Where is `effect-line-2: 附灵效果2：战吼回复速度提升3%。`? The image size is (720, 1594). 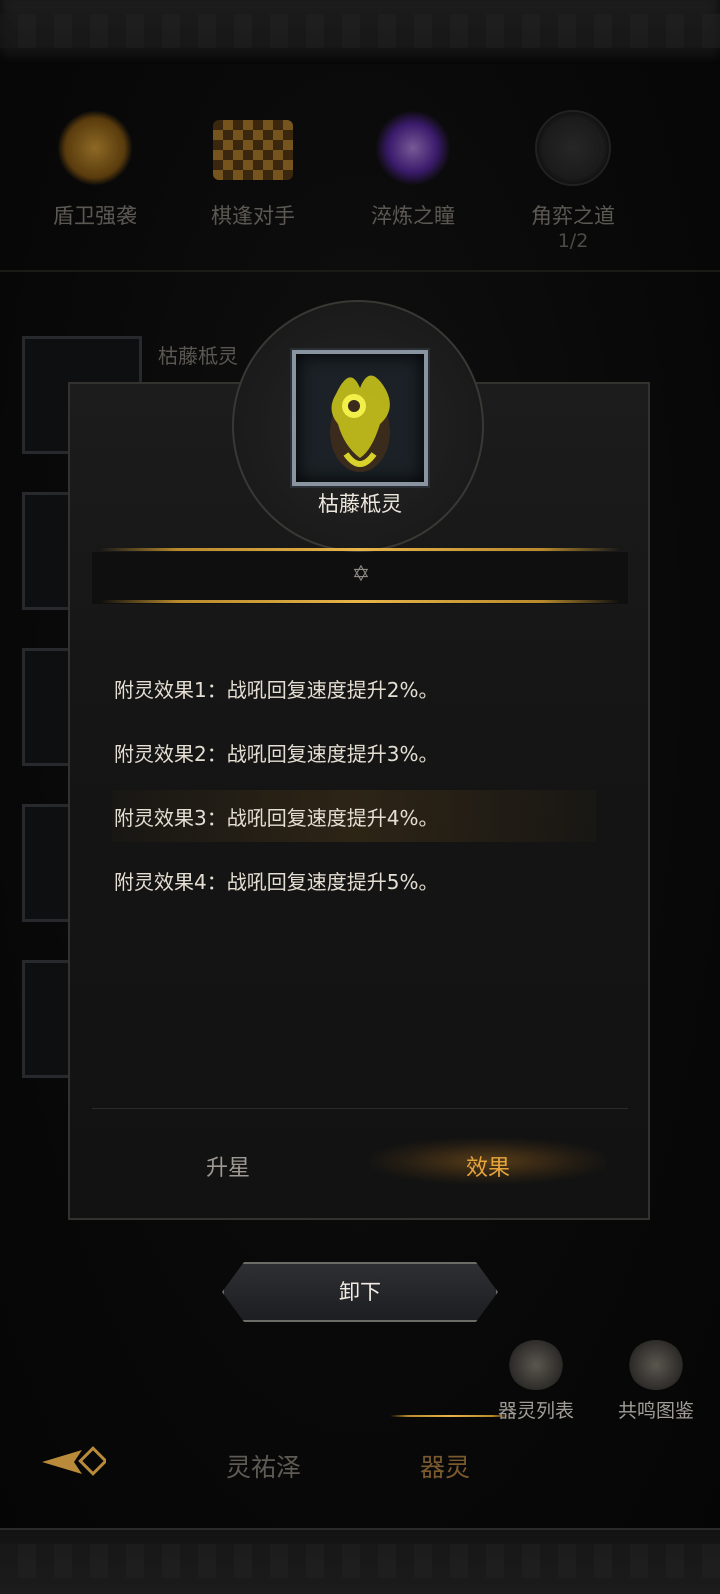
effect-line-2: 附灵效果2：战吼回复速度提升3%。 is located at coordinates (276, 754).